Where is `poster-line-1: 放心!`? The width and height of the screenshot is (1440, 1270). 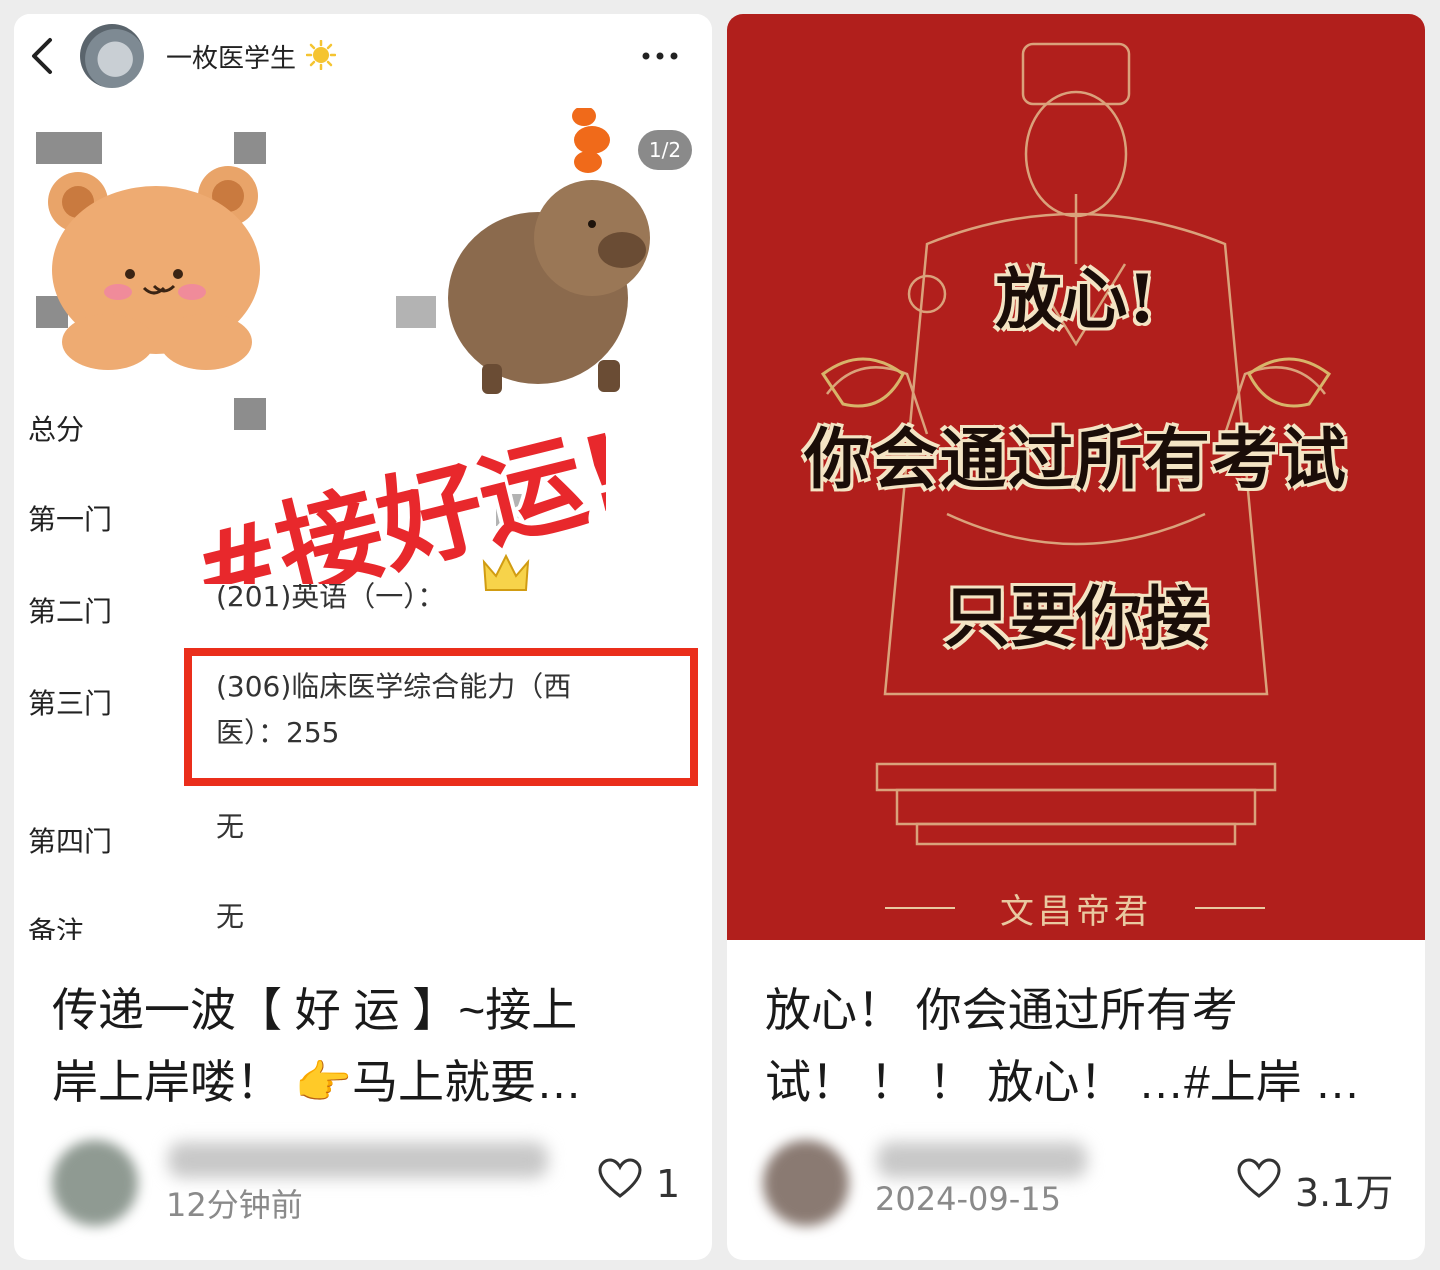 poster-line-1: 放心! is located at coordinates (1076, 299).